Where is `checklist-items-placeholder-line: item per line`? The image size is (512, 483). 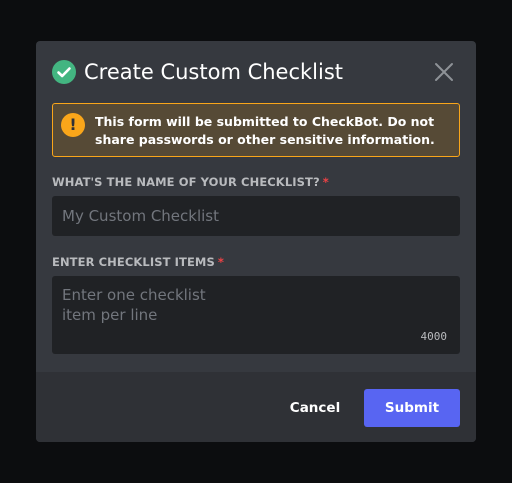 checklist-items-placeholder-line: item per line is located at coordinates (110, 315).